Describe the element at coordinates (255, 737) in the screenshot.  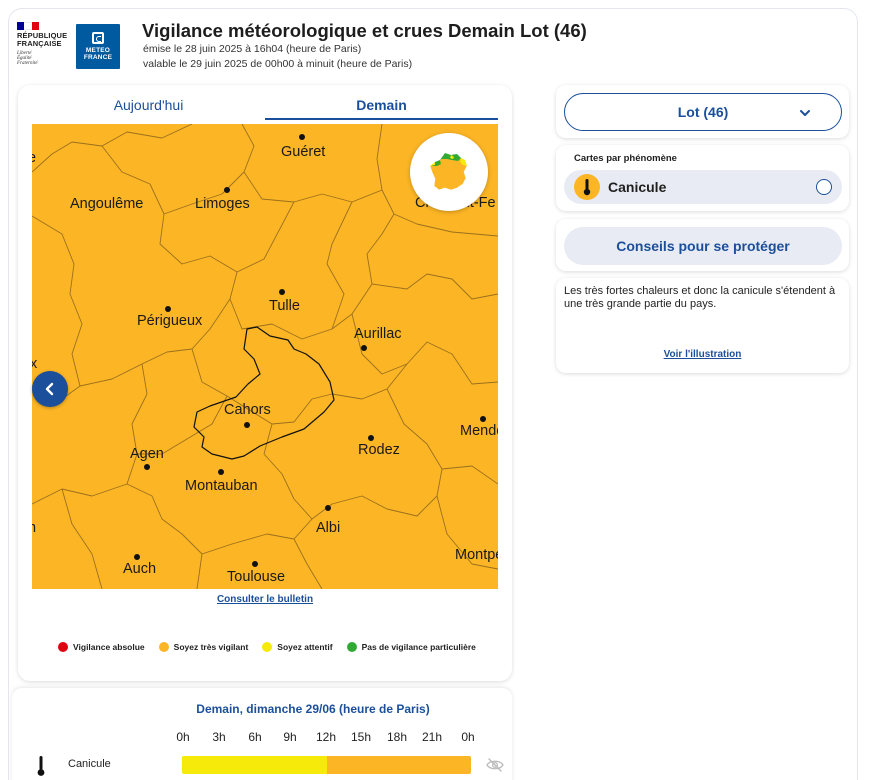
I see `timeline-hour: 6h` at that location.